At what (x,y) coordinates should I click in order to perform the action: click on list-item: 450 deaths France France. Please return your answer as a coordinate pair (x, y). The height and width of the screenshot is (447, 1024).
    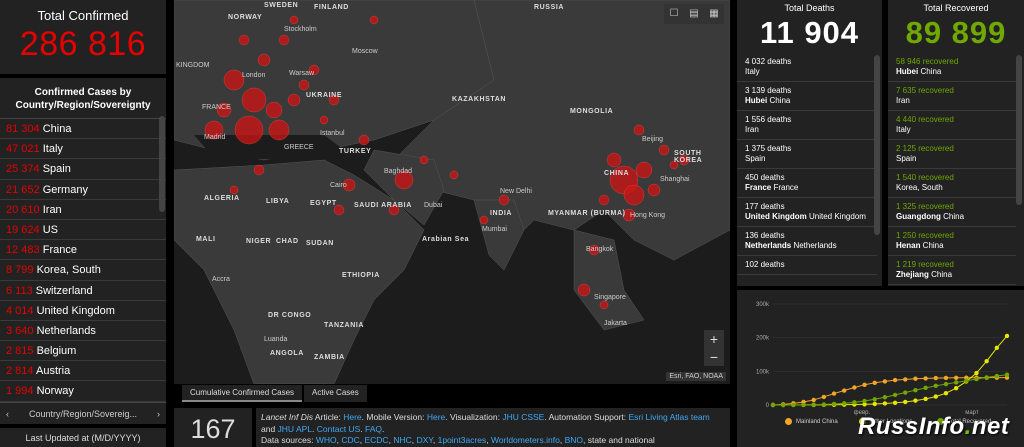
    Looking at the image, I should click on (807, 183).